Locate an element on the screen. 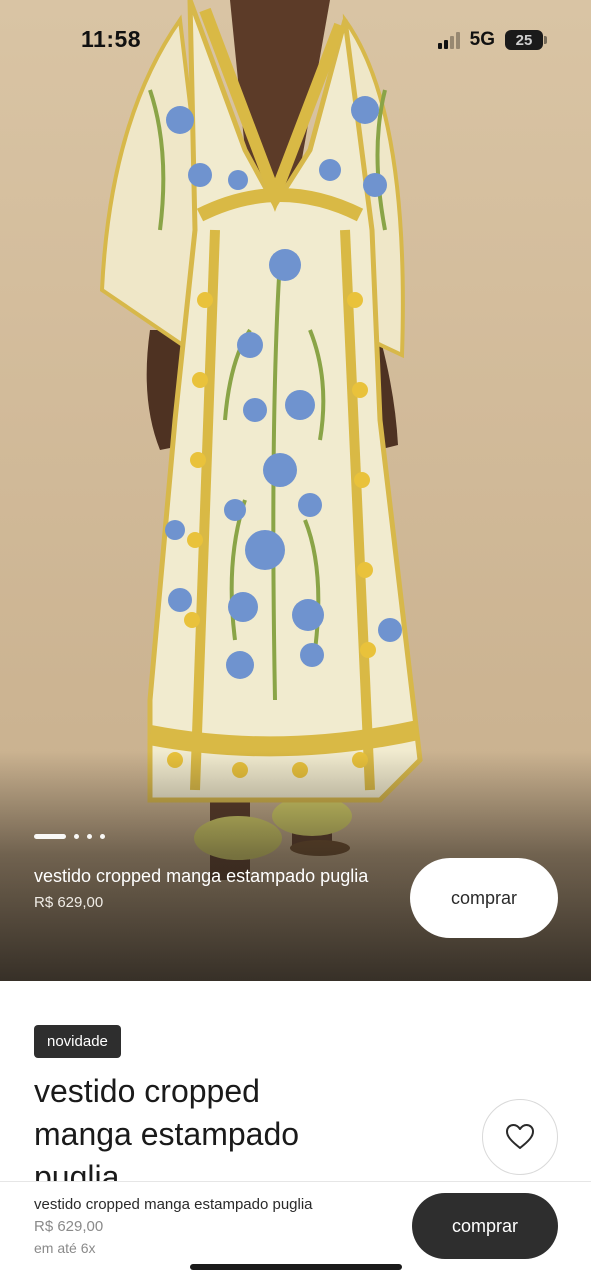  new-badge: novidade is located at coordinates (77, 1041).